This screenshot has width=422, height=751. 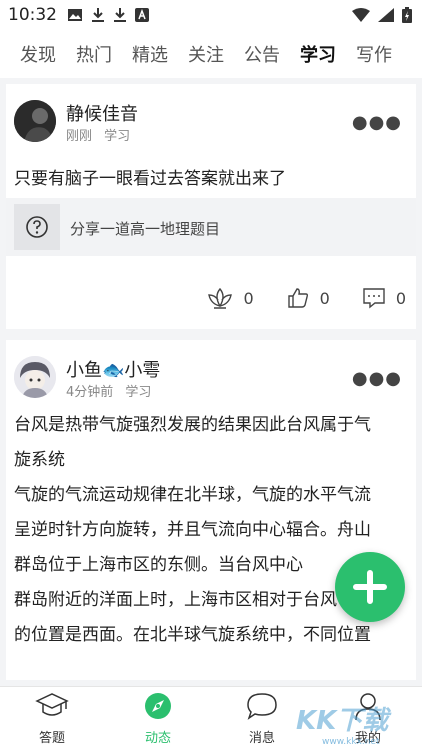 I want to click on create-post-button, so click(x=370, y=587).